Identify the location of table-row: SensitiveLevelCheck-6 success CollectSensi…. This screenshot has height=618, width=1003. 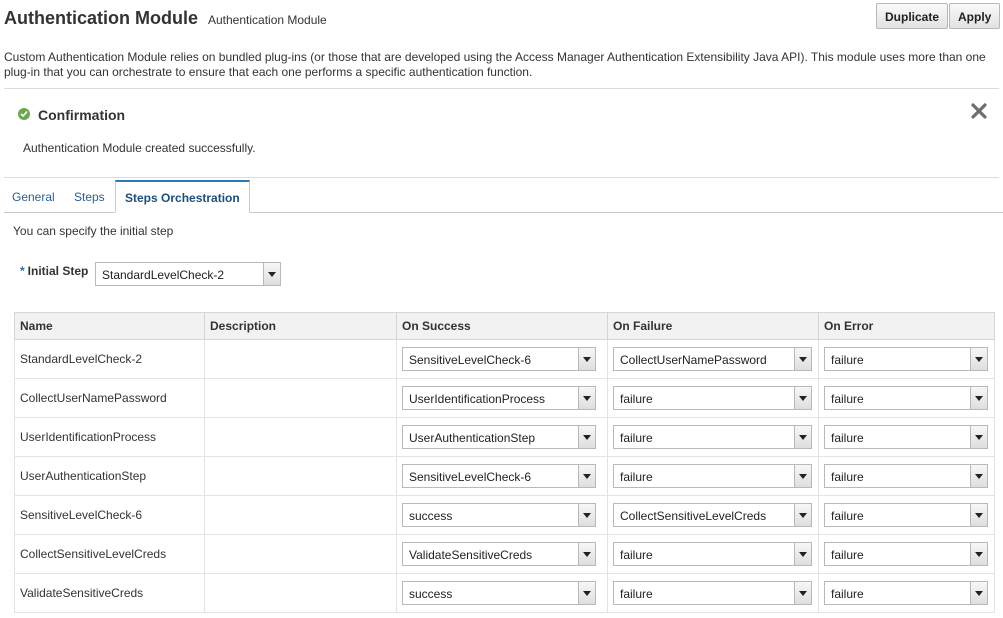
(504, 515).